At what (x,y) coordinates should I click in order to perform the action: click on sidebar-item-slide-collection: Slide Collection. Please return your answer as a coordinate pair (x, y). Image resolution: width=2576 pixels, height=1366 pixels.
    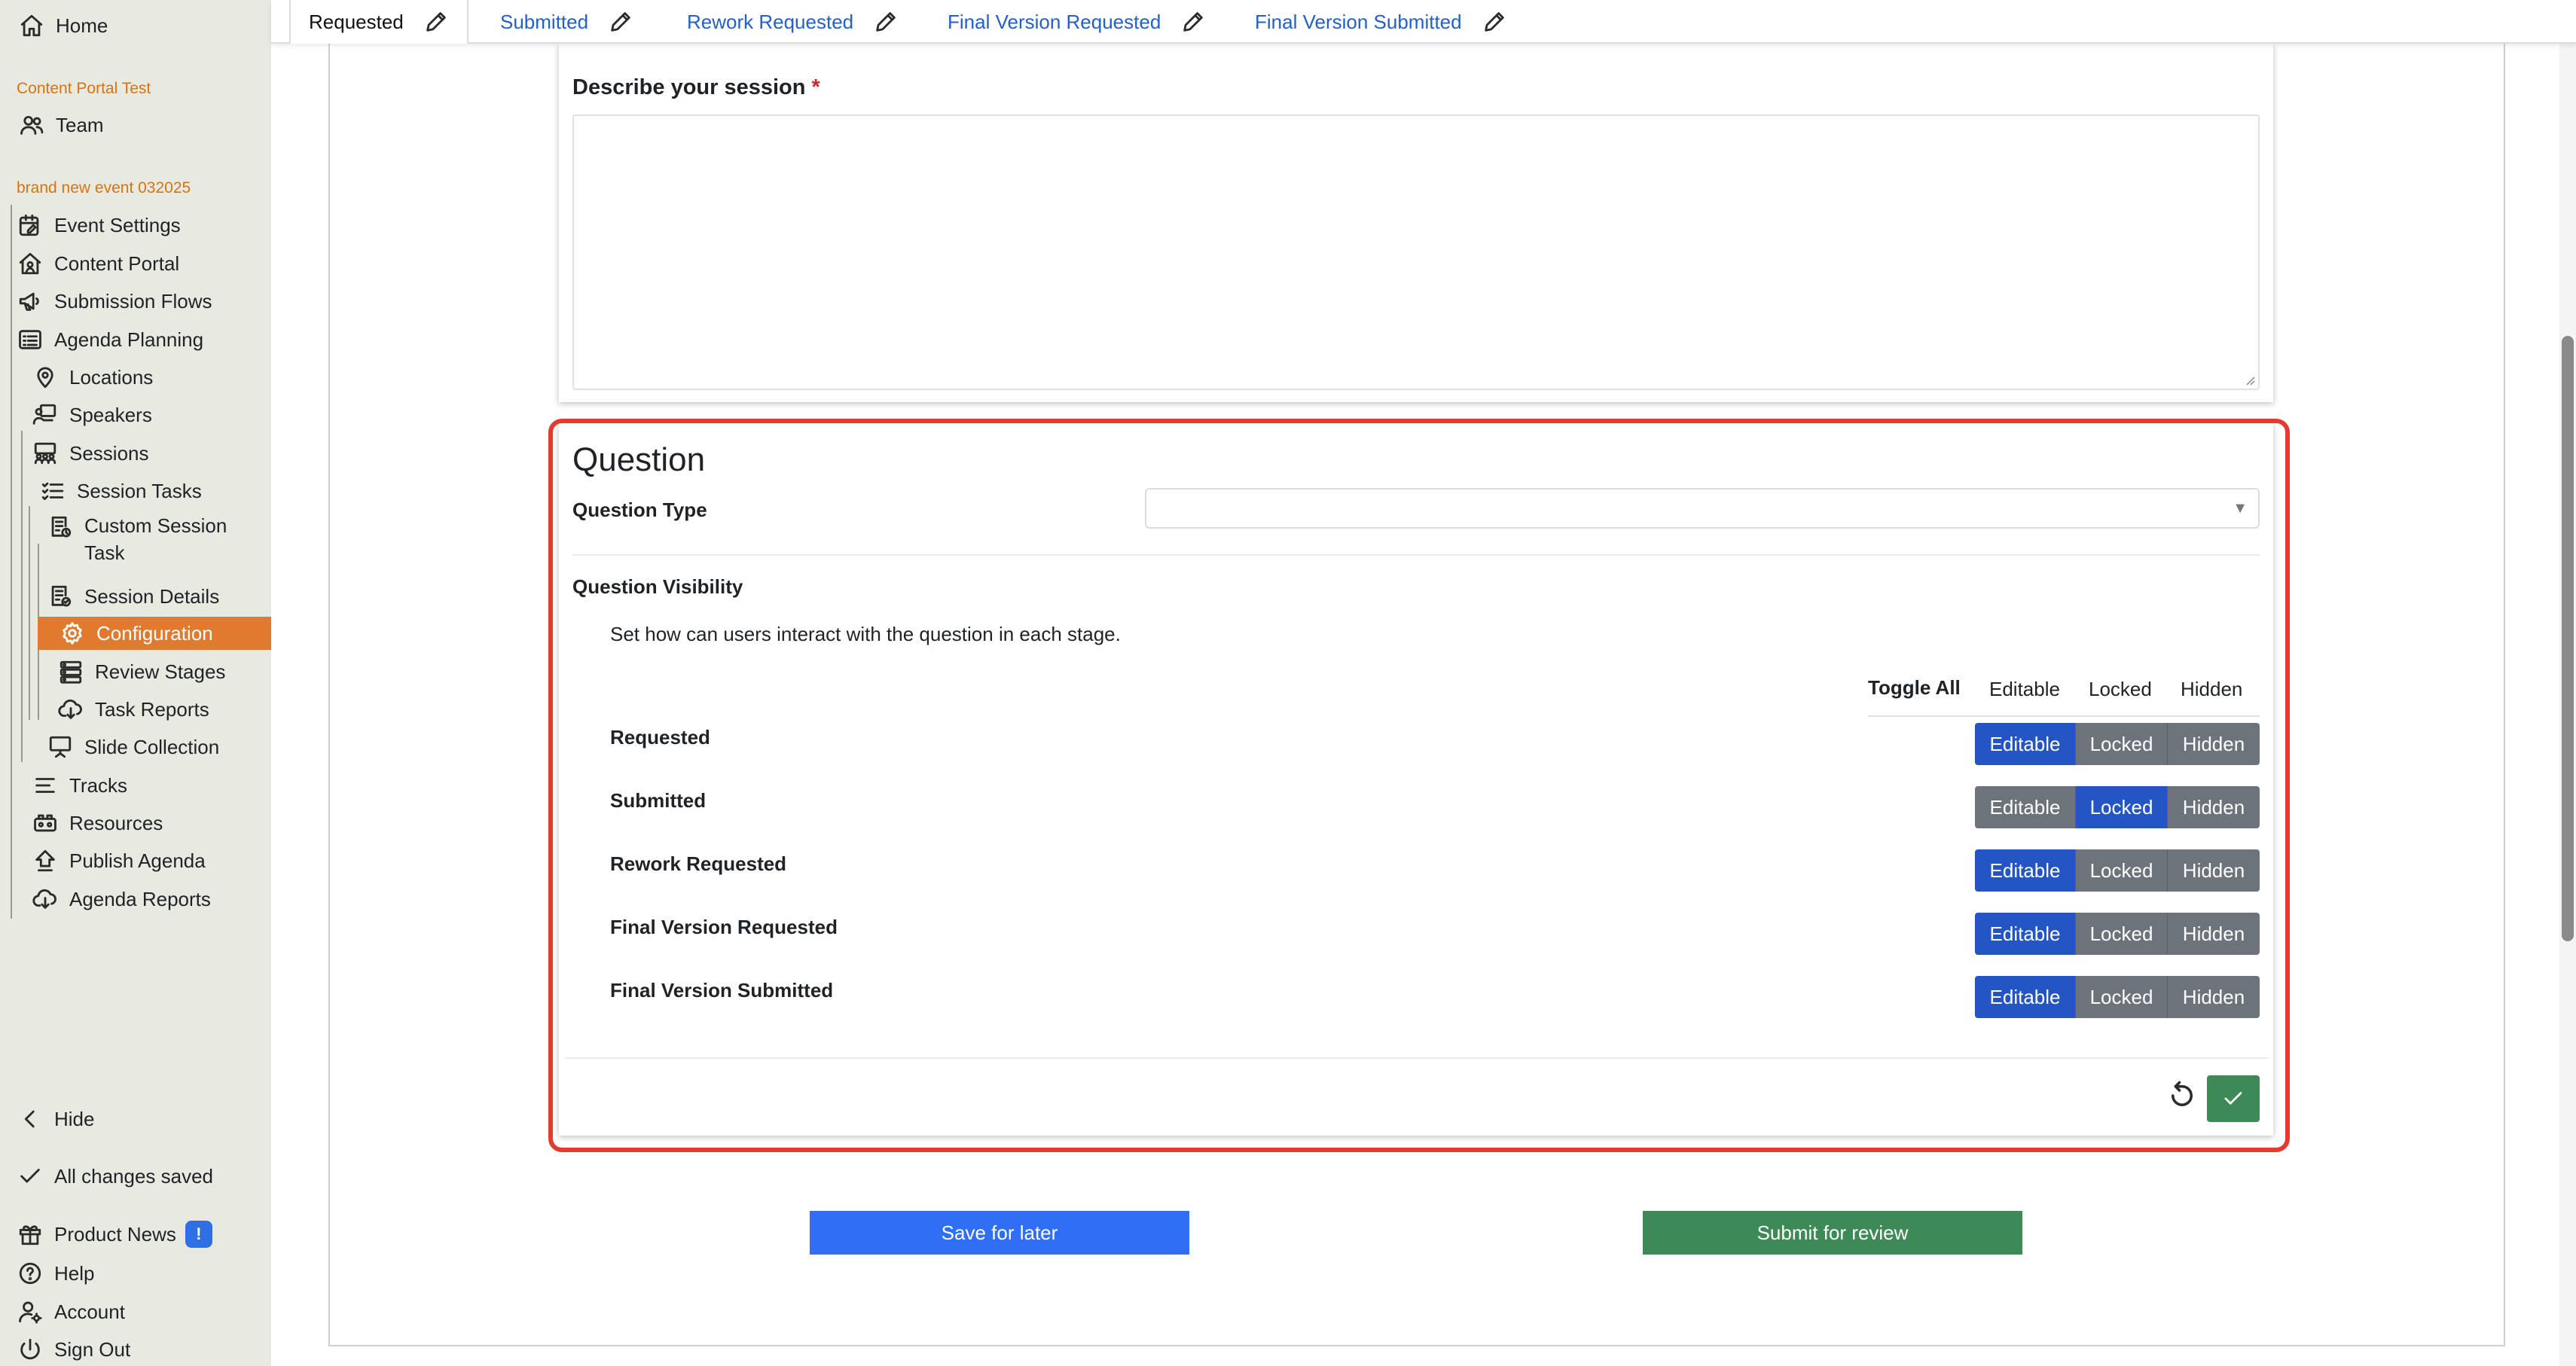
    Looking at the image, I should click on (132, 747).